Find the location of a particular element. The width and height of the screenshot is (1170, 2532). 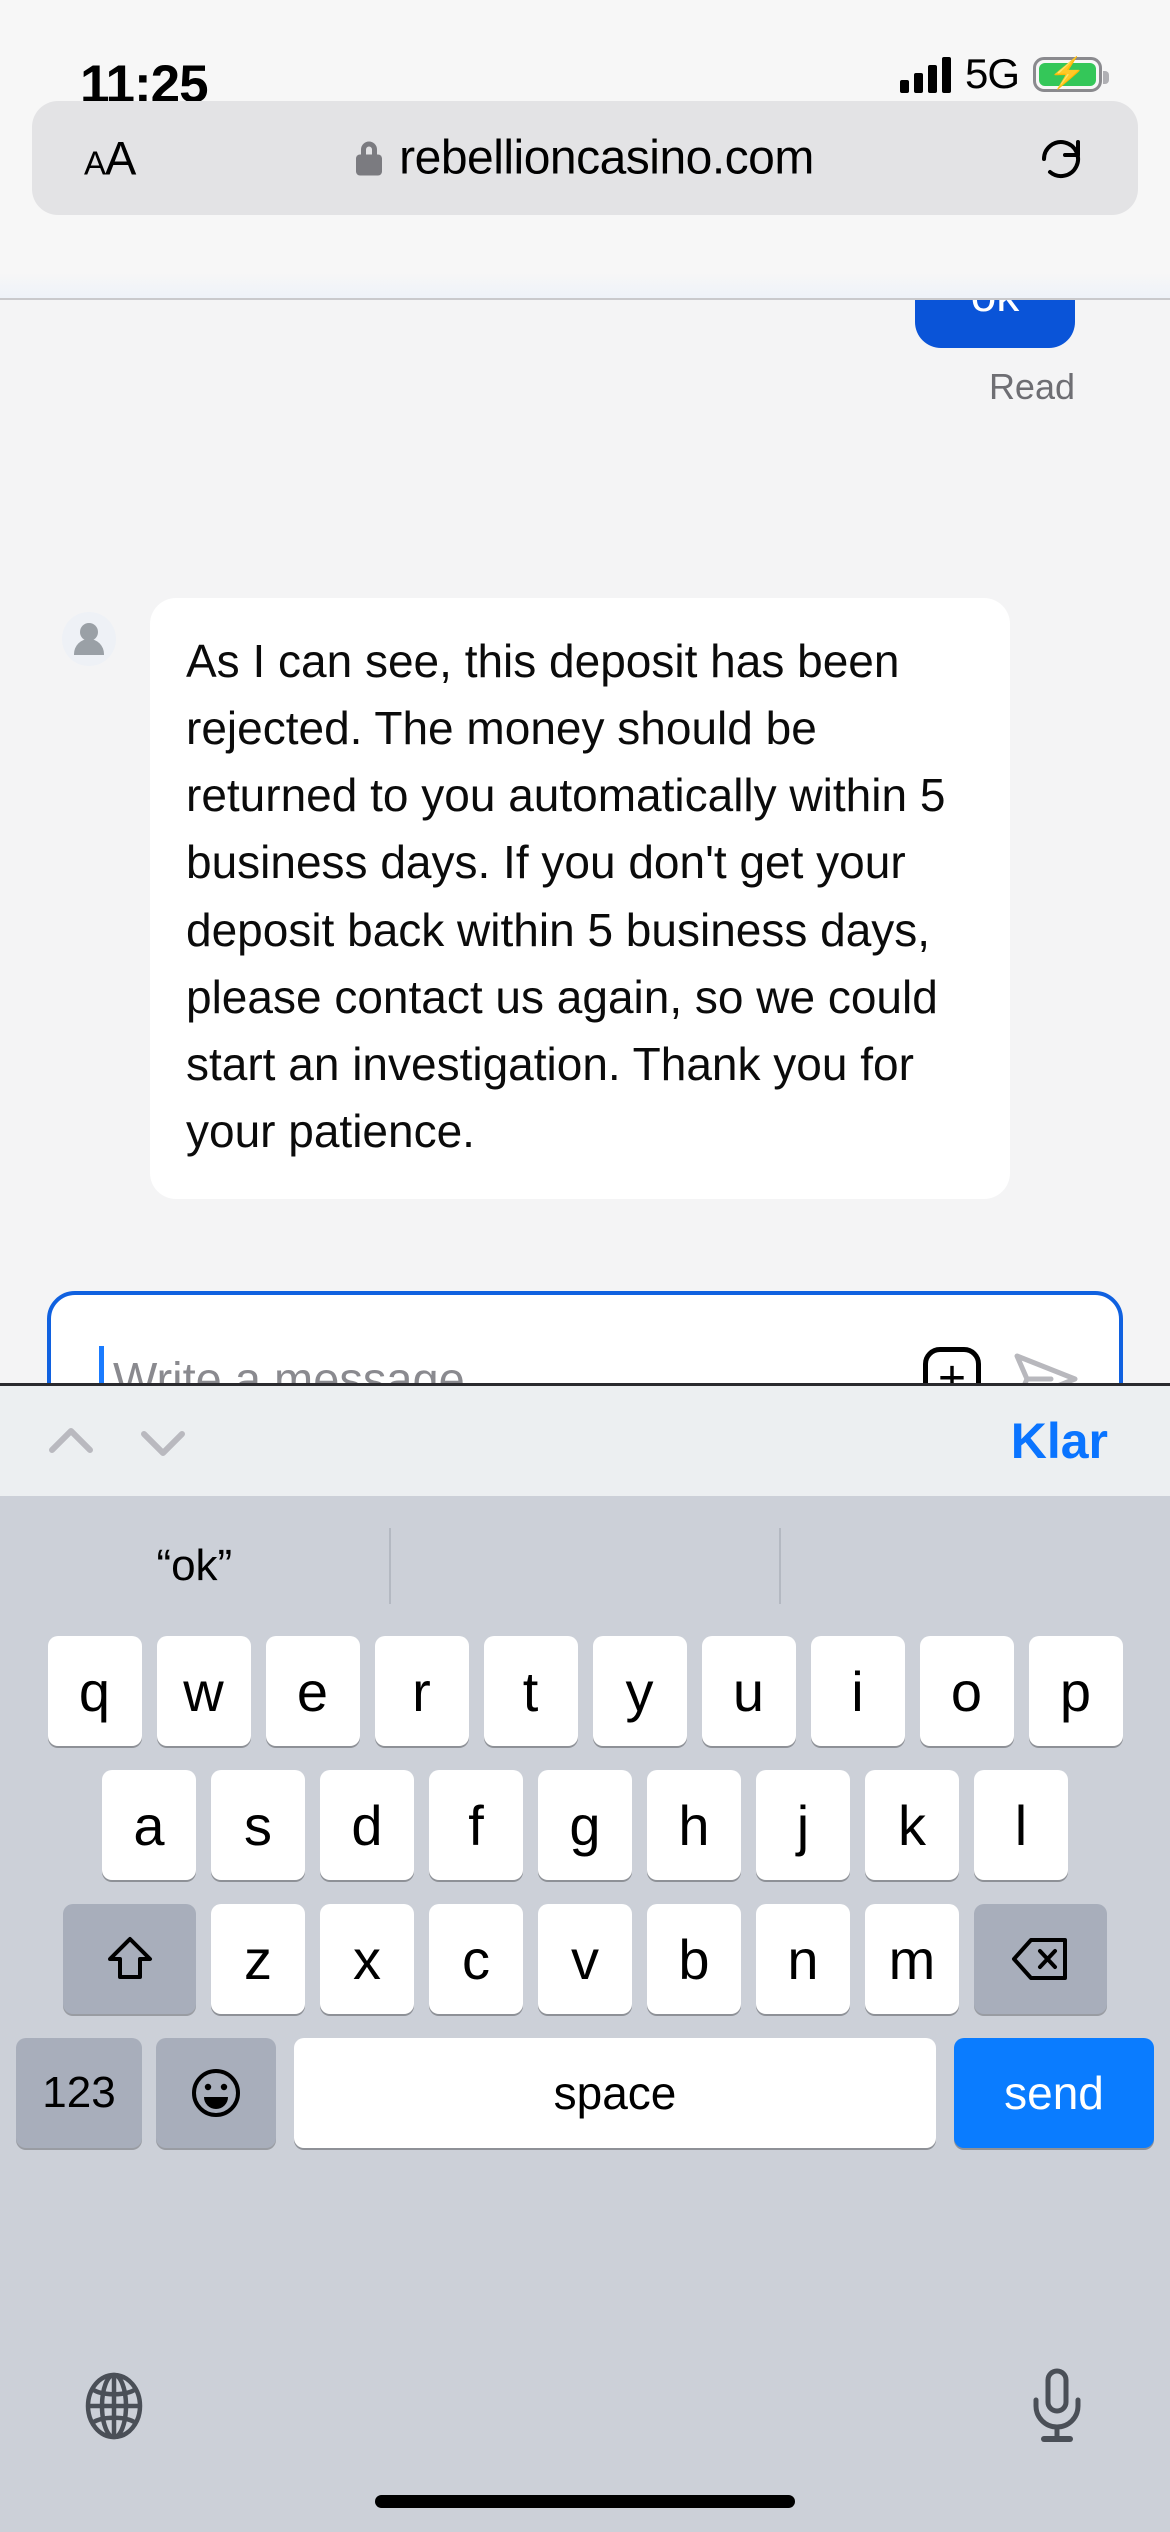

key-t: t is located at coordinates (530, 1691).